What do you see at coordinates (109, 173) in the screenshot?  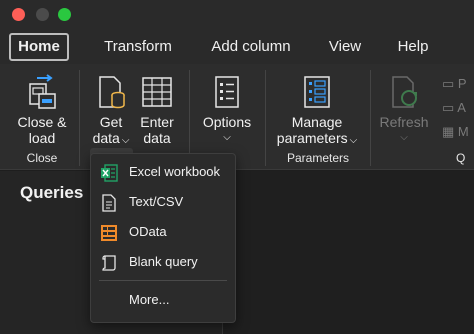 I see `excel-icon` at bounding box center [109, 173].